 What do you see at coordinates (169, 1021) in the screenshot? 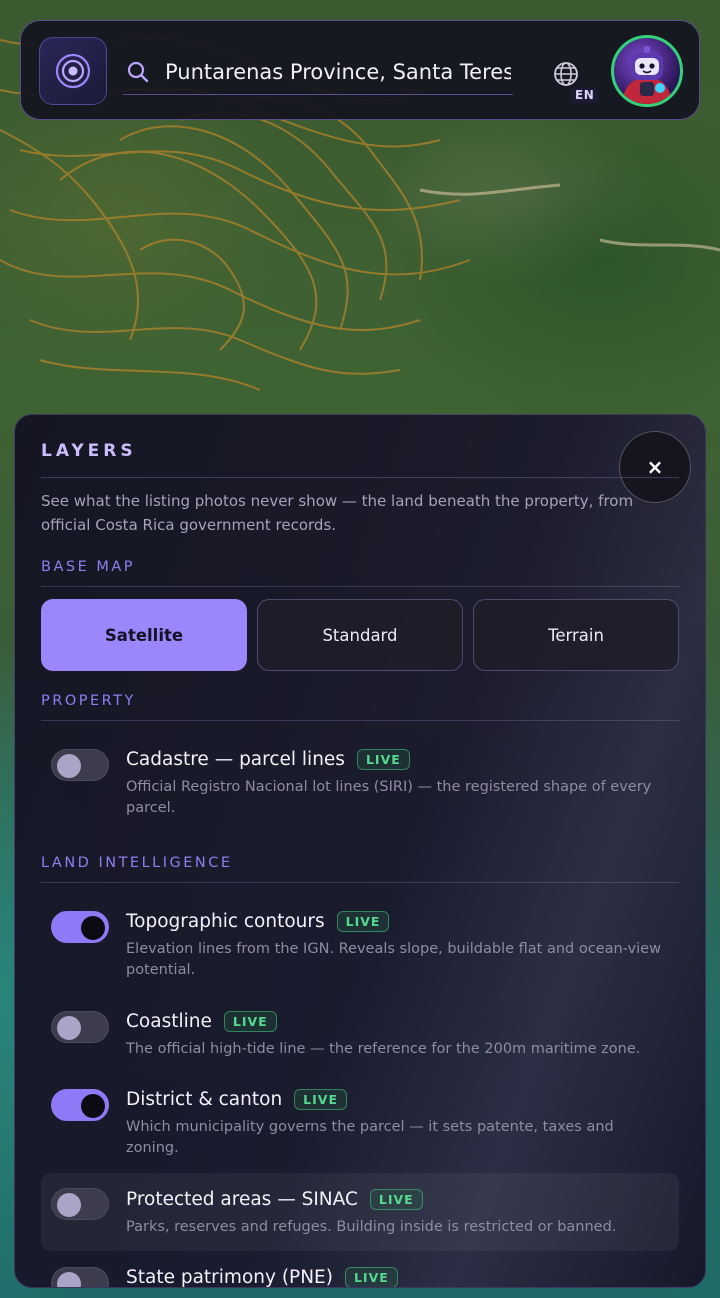
I see `layer-name: Coastline` at bounding box center [169, 1021].